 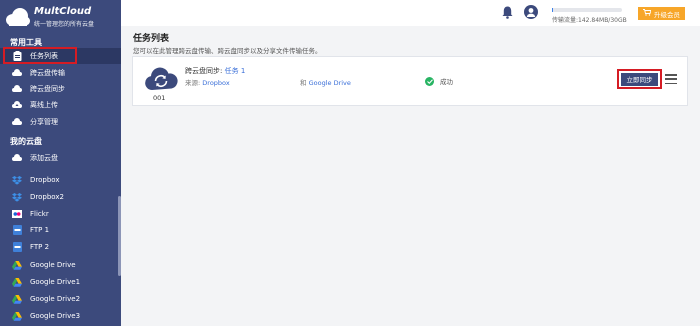 What do you see at coordinates (44, 105) in the screenshot?
I see `sidebar-item-label: 离线上传` at bounding box center [44, 105].